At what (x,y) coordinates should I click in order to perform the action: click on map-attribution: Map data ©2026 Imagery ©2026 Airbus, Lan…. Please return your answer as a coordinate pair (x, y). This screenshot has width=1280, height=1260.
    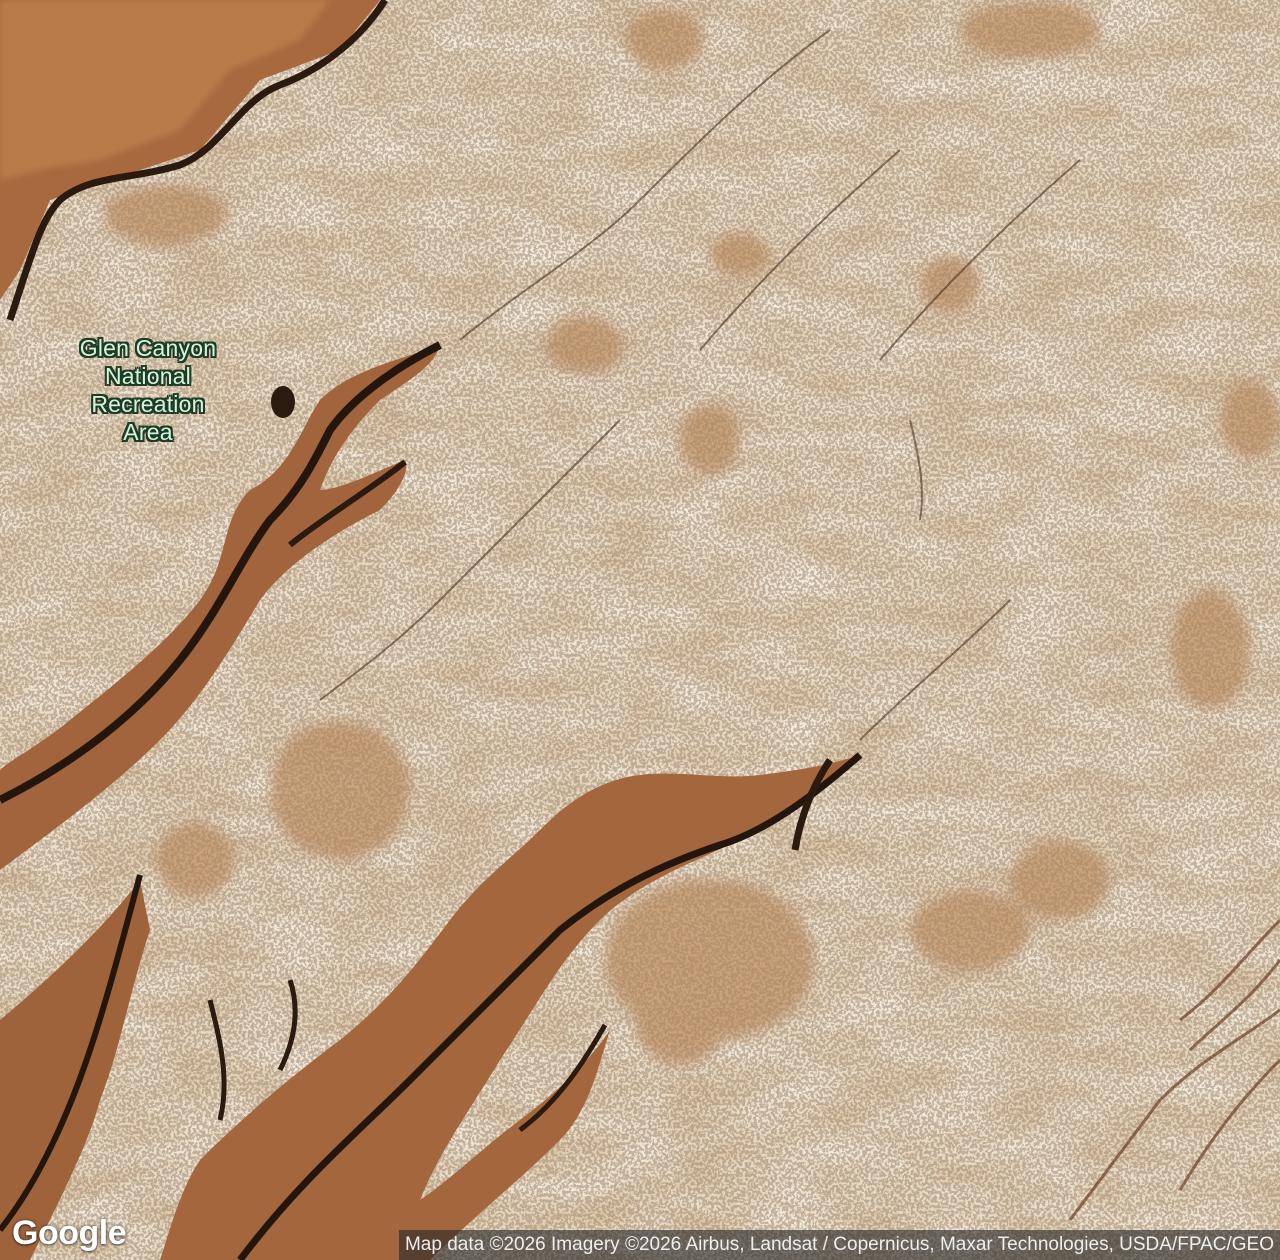
    Looking at the image, I should click on (839, 1245).